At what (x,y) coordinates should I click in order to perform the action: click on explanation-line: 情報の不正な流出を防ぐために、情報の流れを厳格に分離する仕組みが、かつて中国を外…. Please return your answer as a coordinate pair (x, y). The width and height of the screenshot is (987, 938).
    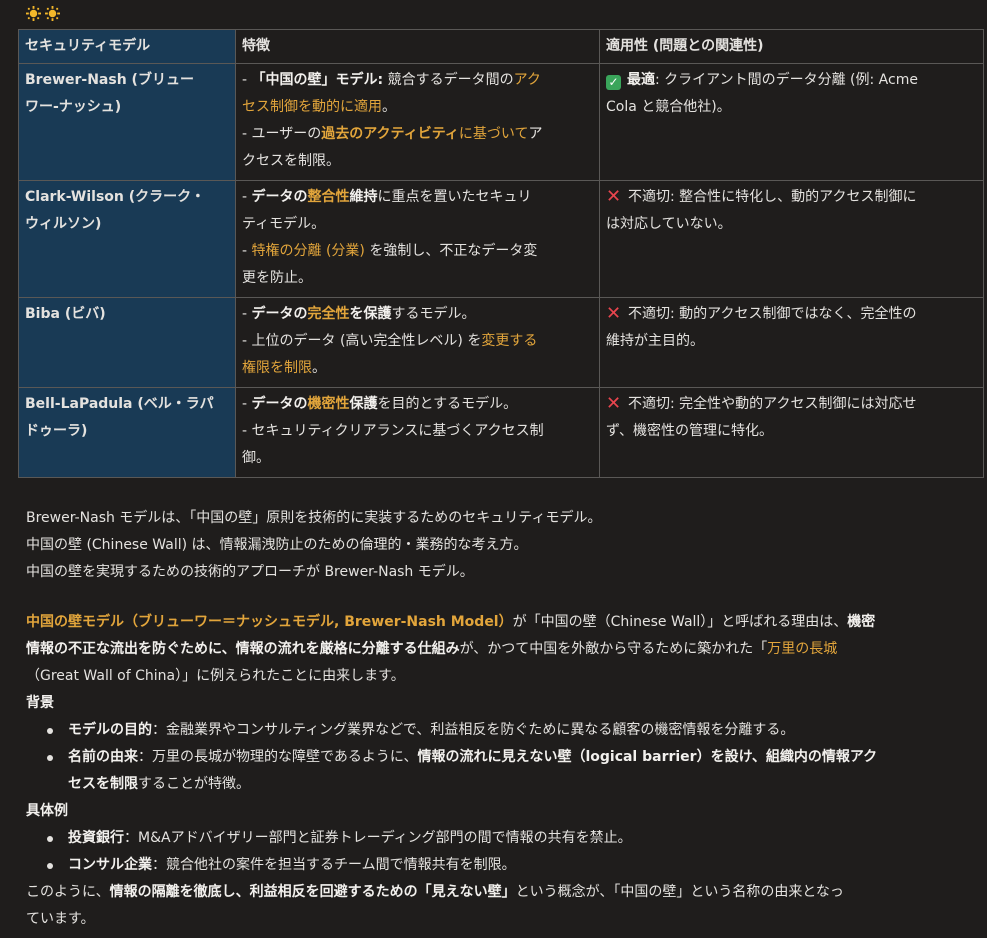
    Looking at the image, I should click on (432, 649).